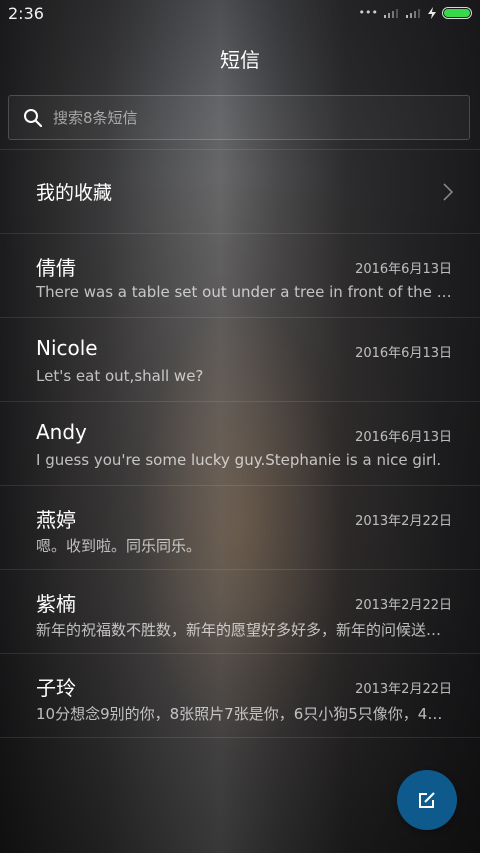  I want to click on compose-button, so click(427, 800).